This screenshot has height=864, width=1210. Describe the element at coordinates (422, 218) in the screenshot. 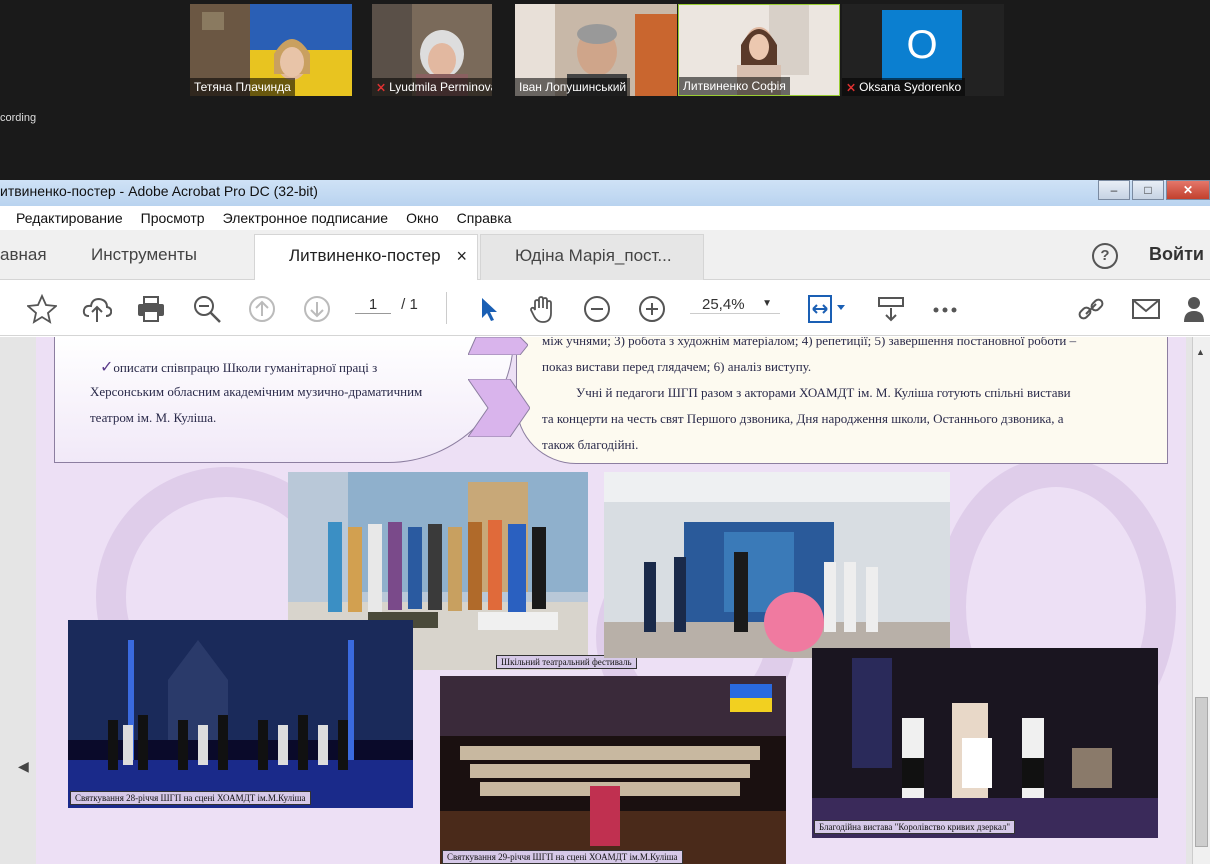

I see `menu-window: Окно` at that location.